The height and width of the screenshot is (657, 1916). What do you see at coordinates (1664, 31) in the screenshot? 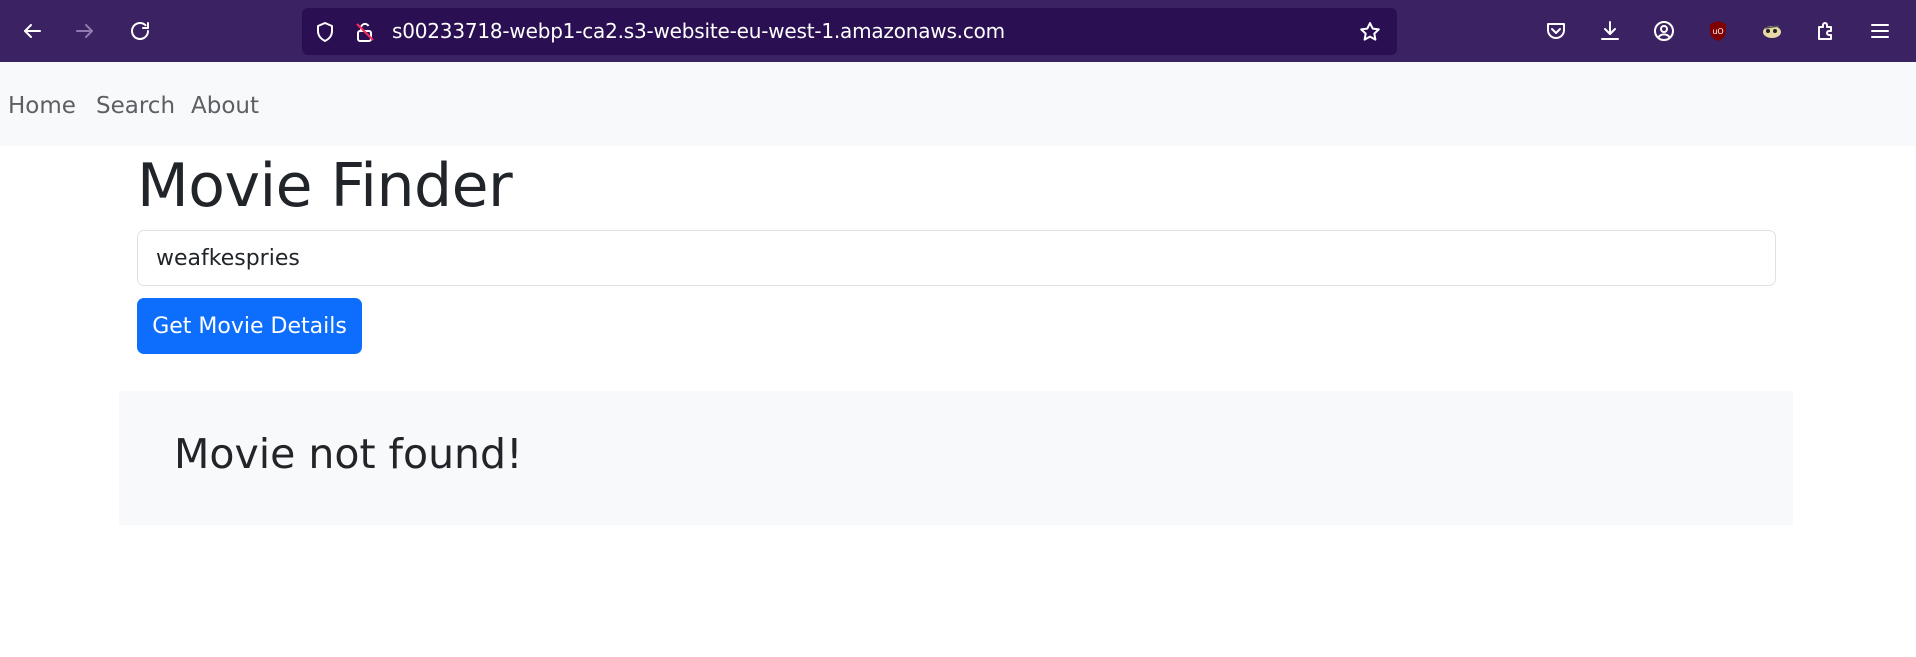
I see `account-icon` at bounding box center [1664, 31].